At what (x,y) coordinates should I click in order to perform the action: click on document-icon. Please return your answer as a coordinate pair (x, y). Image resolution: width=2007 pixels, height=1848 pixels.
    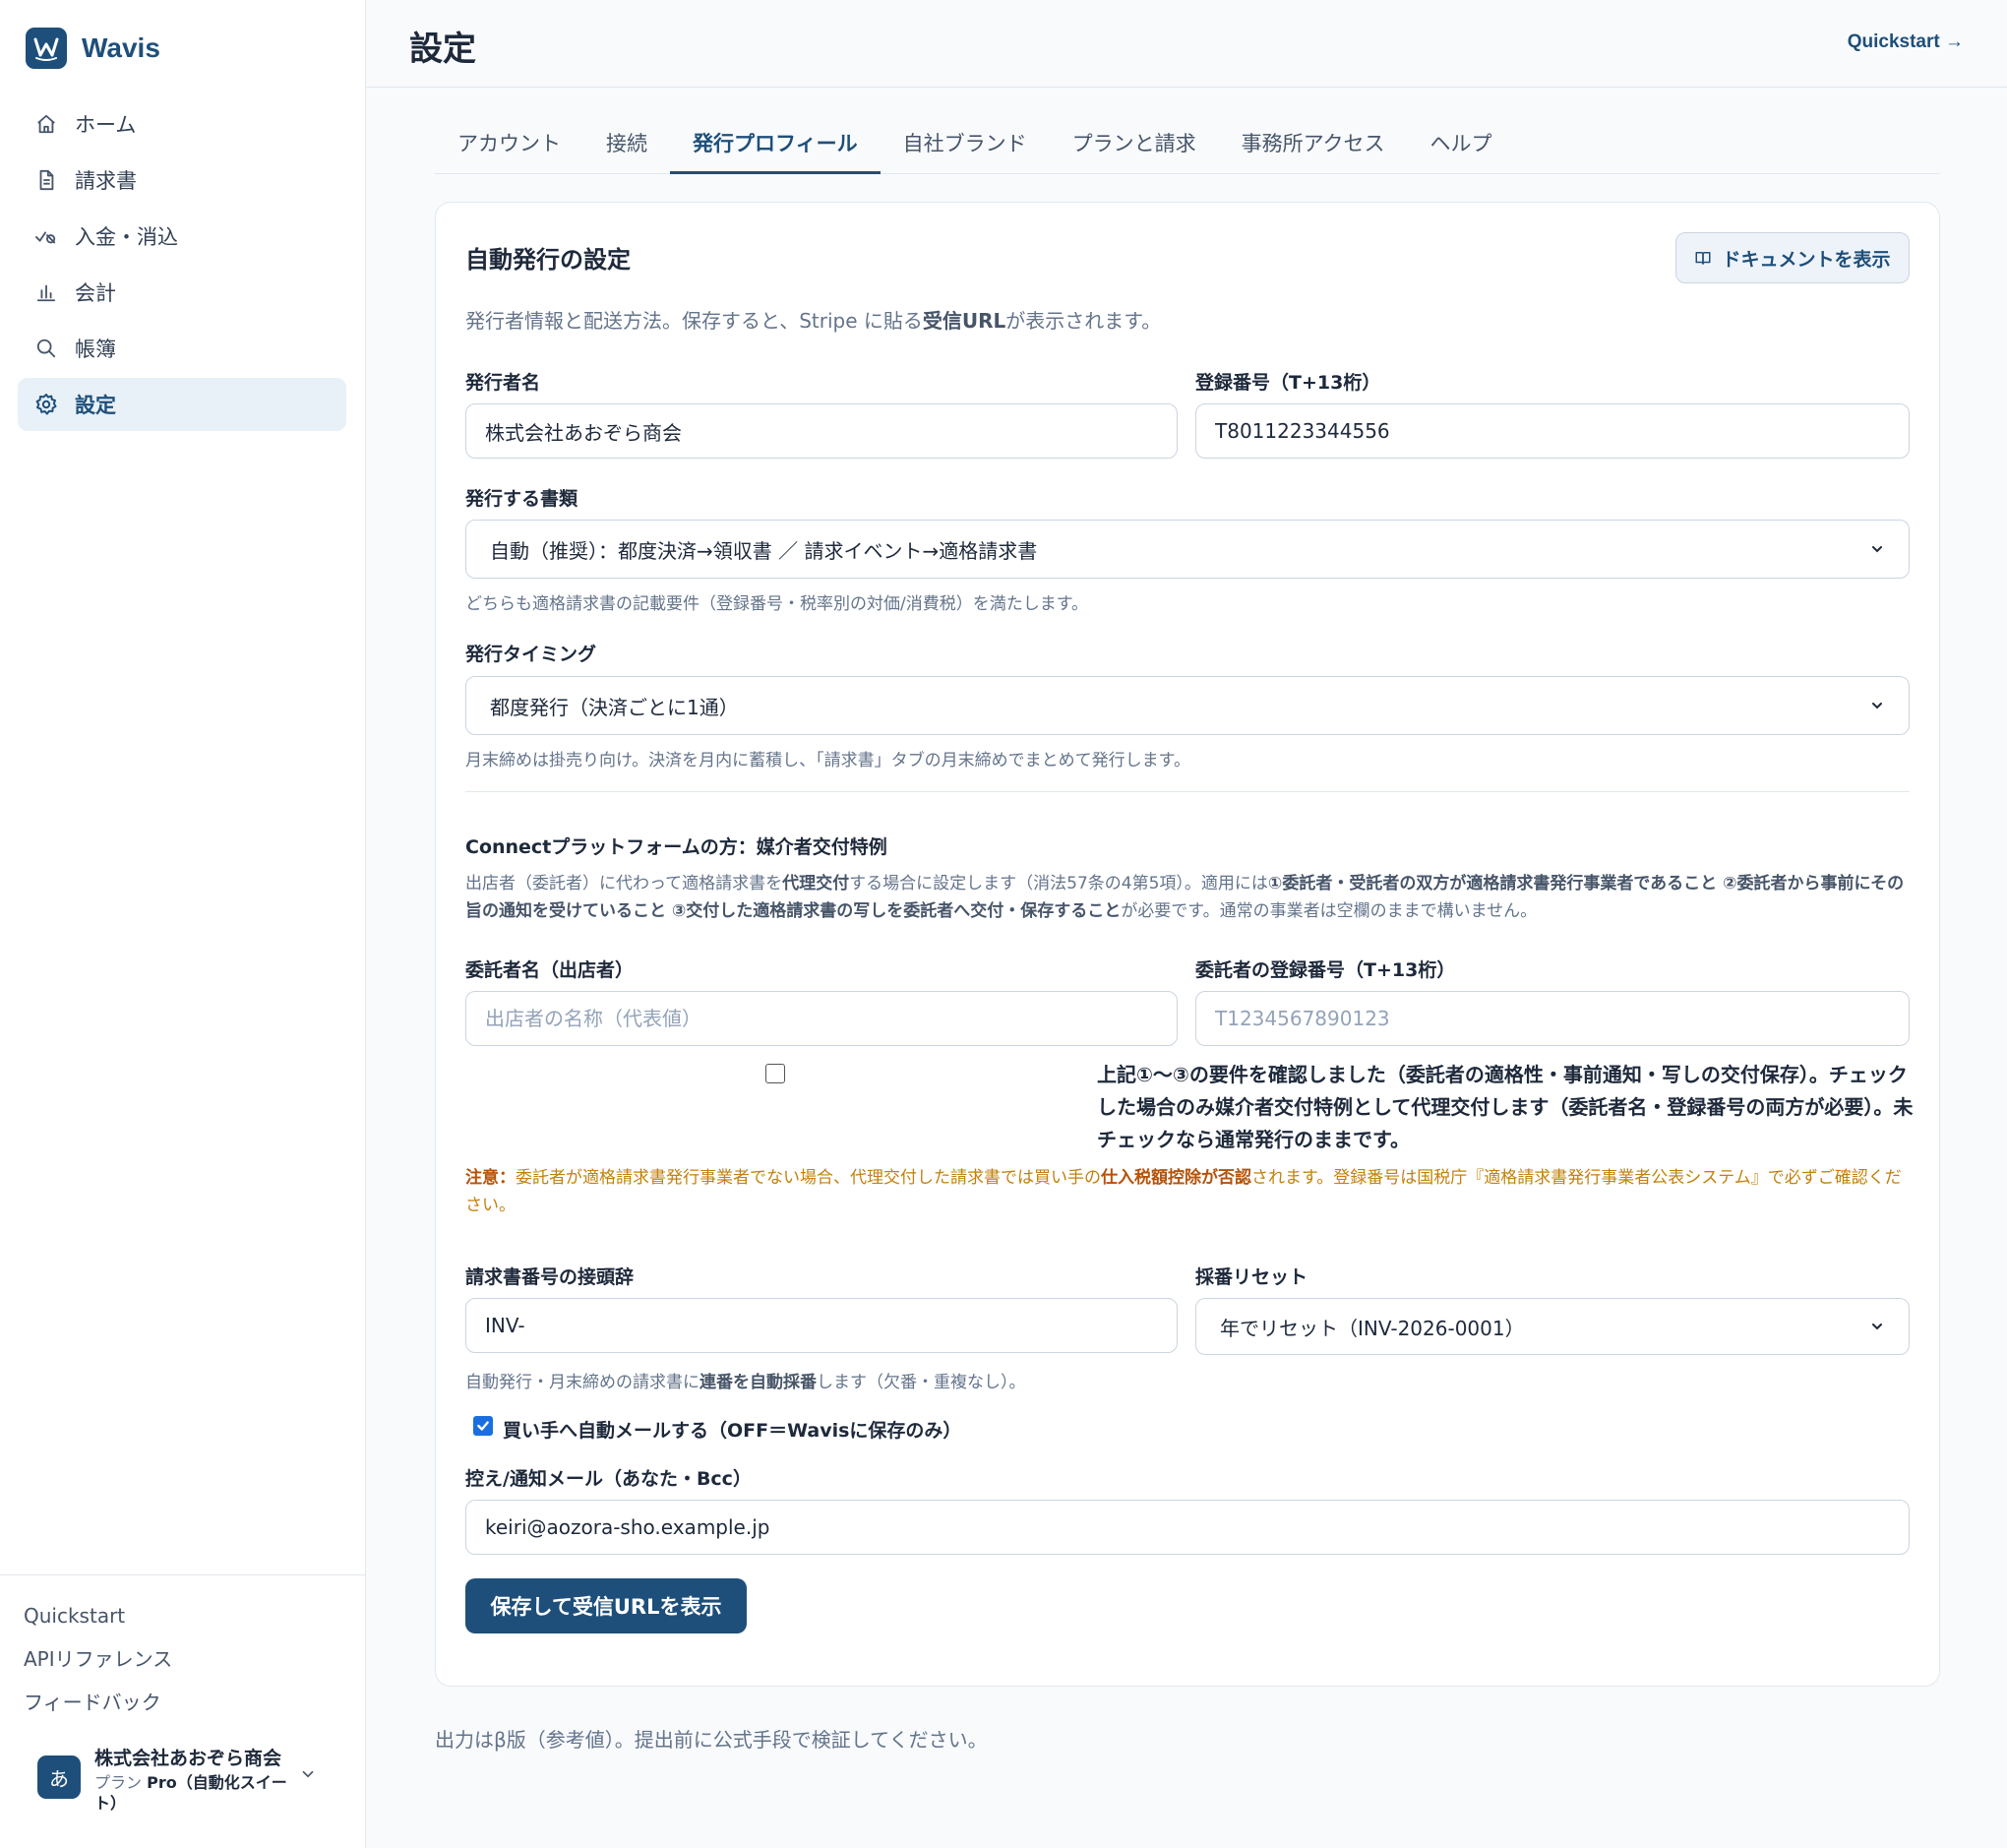
    Looking at the image, I should click on (46, 180).